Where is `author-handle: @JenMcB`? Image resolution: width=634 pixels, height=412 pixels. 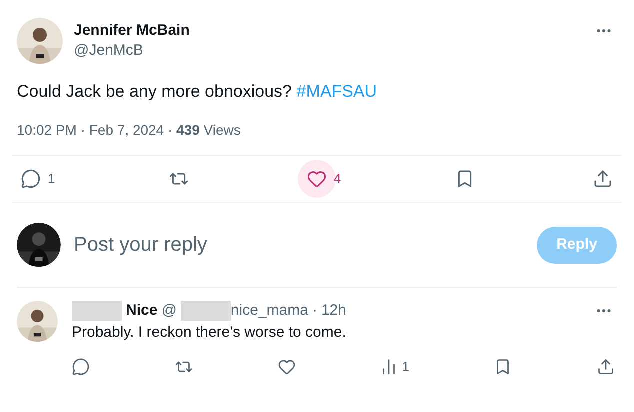 author-handle: @JenMcB is located at coordinates (132, 51).